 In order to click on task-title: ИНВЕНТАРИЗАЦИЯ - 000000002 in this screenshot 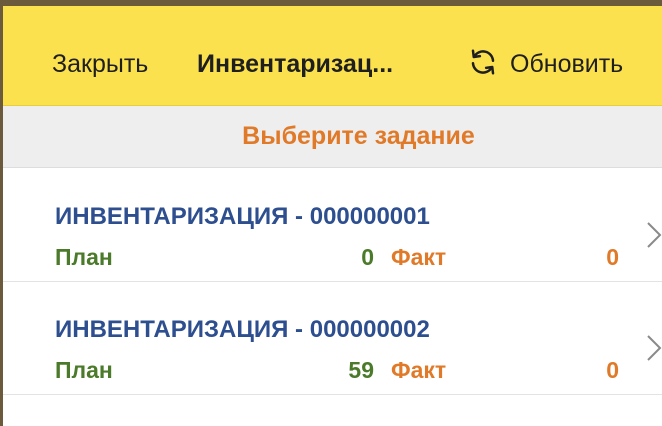, I will do `click(242, 329)`.